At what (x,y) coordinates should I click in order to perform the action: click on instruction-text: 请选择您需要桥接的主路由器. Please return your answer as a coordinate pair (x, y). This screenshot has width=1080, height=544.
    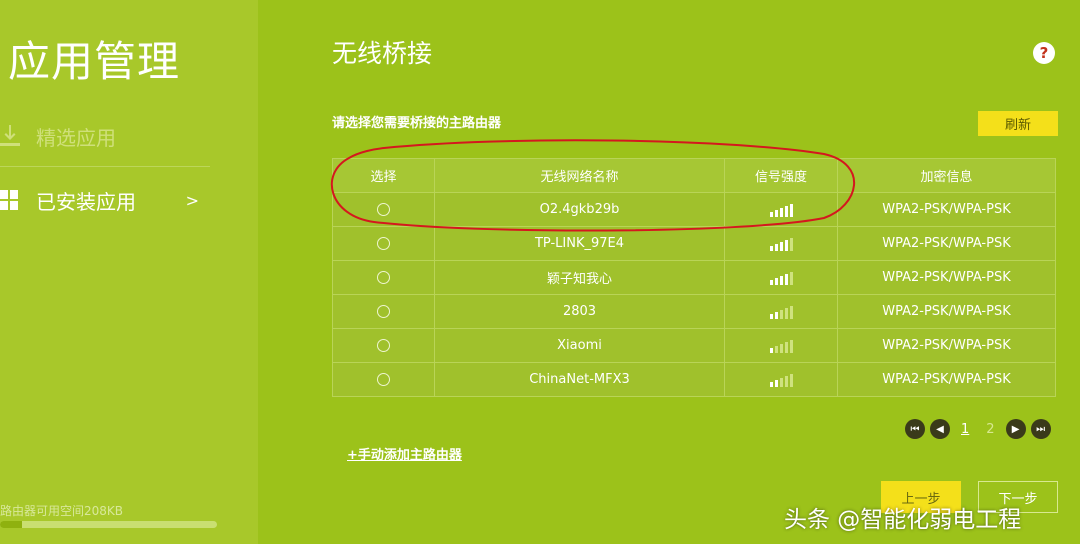
    Looking at the image, I should click on (417, 123).